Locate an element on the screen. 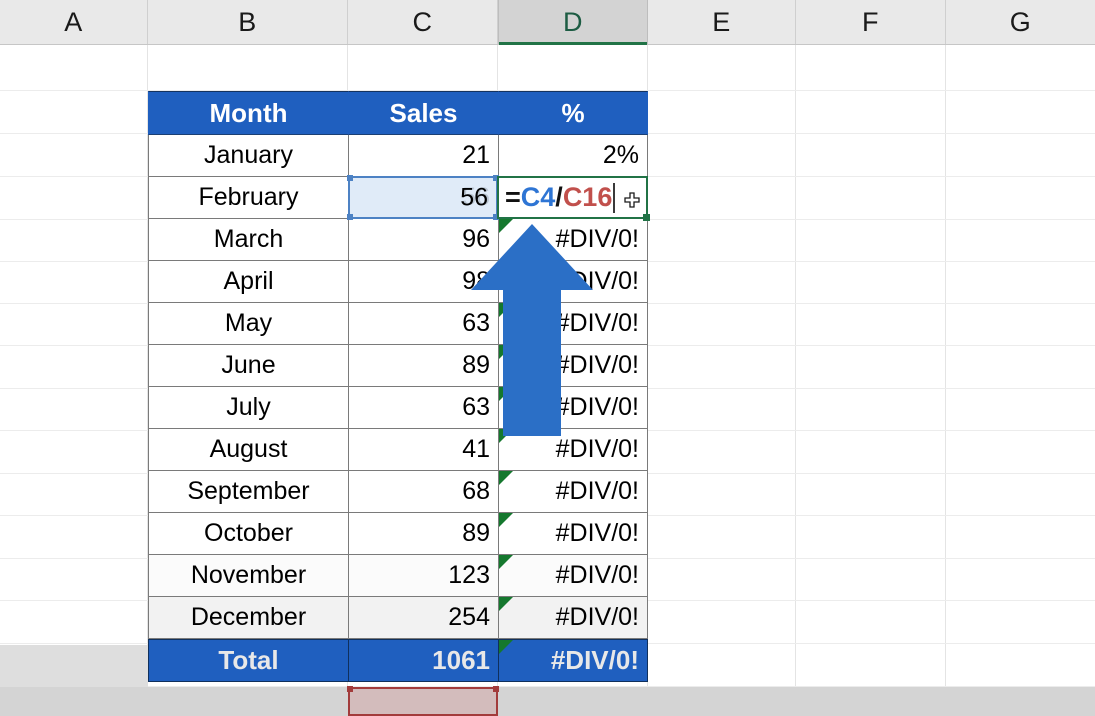  move-cursor-icon is located at coordinates (632, 200).